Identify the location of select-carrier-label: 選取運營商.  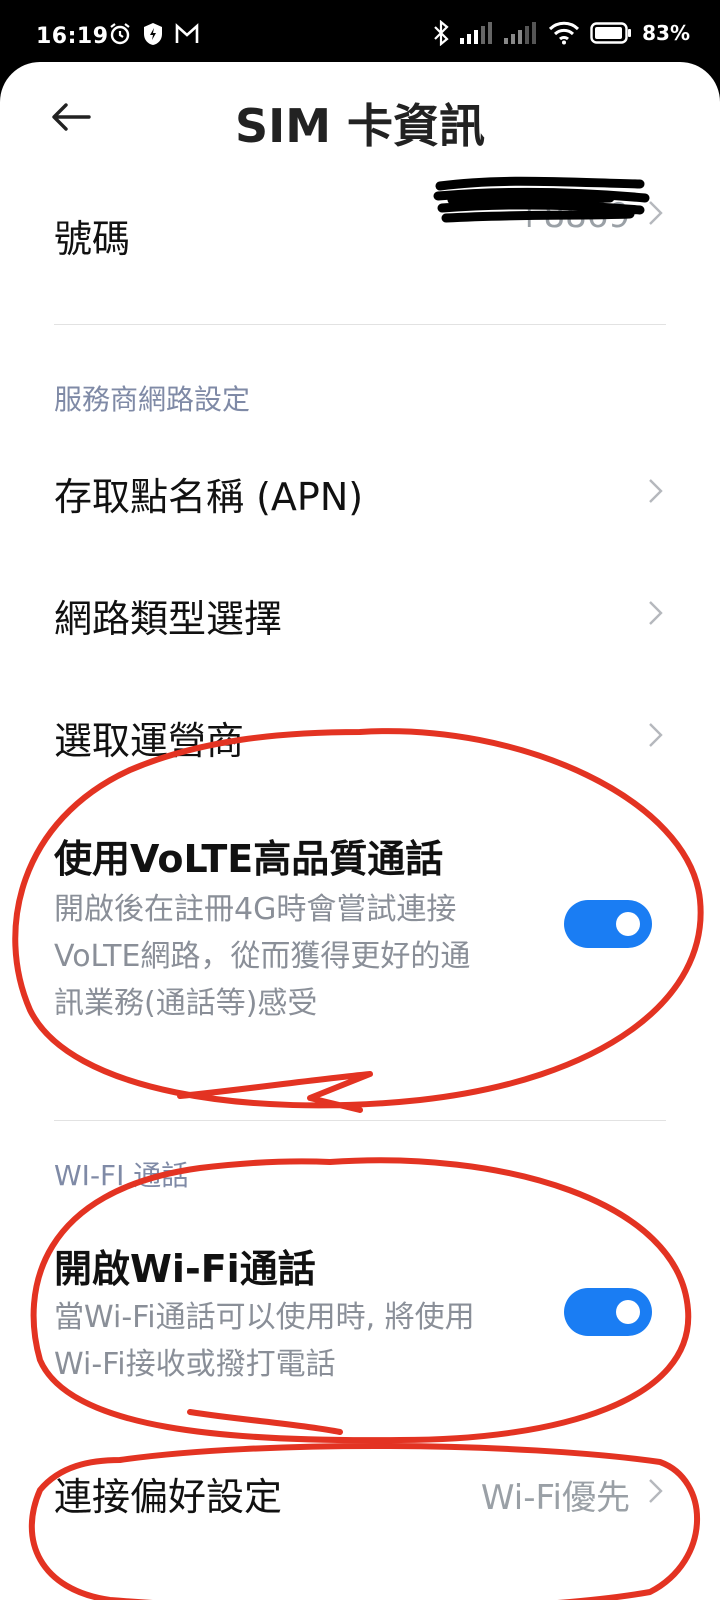
(149, 741).